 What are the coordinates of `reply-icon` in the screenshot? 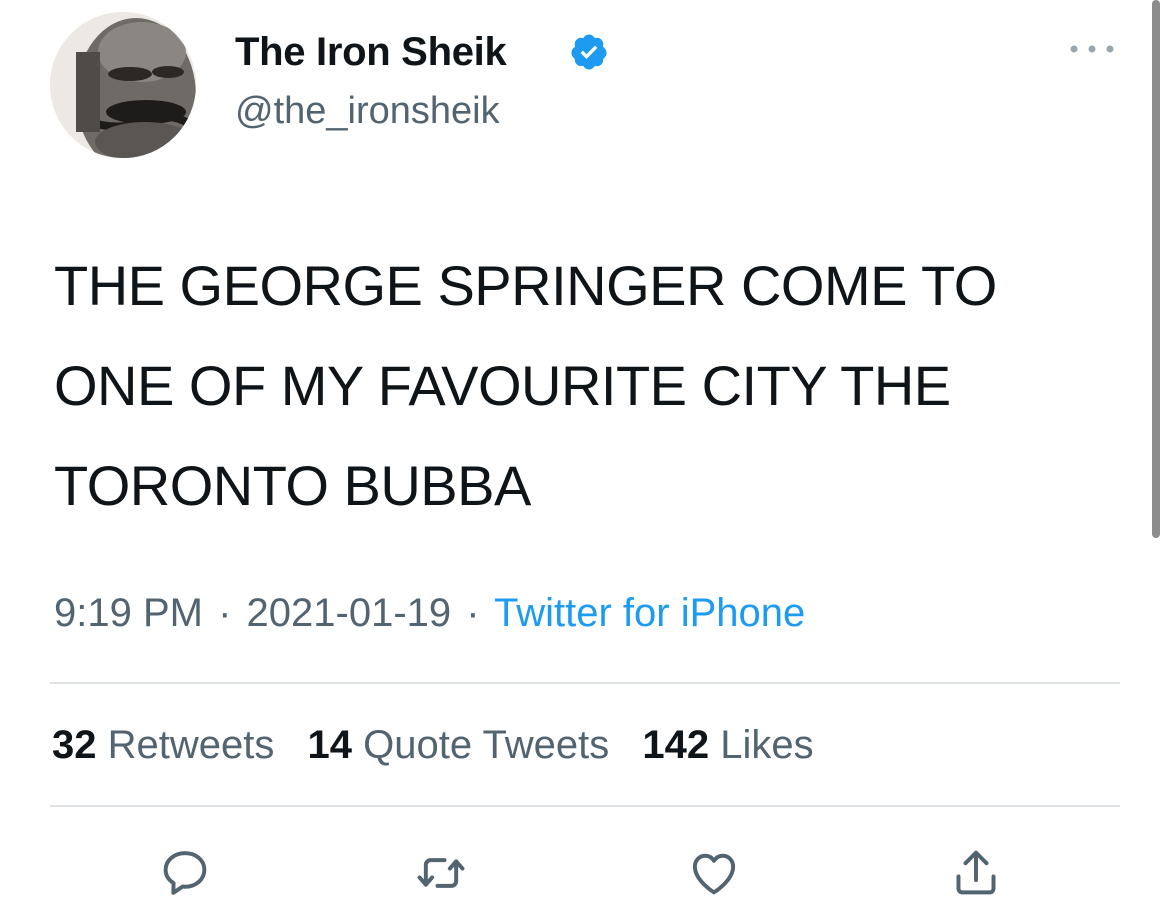 It's located at (185, 873).